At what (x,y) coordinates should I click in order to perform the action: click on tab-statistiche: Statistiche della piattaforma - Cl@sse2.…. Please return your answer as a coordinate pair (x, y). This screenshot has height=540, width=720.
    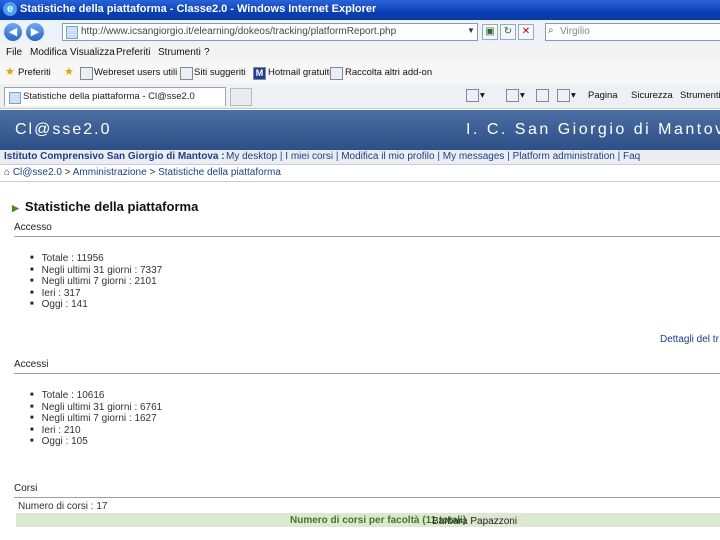
    Looking at the image, I should click on (115, 96).